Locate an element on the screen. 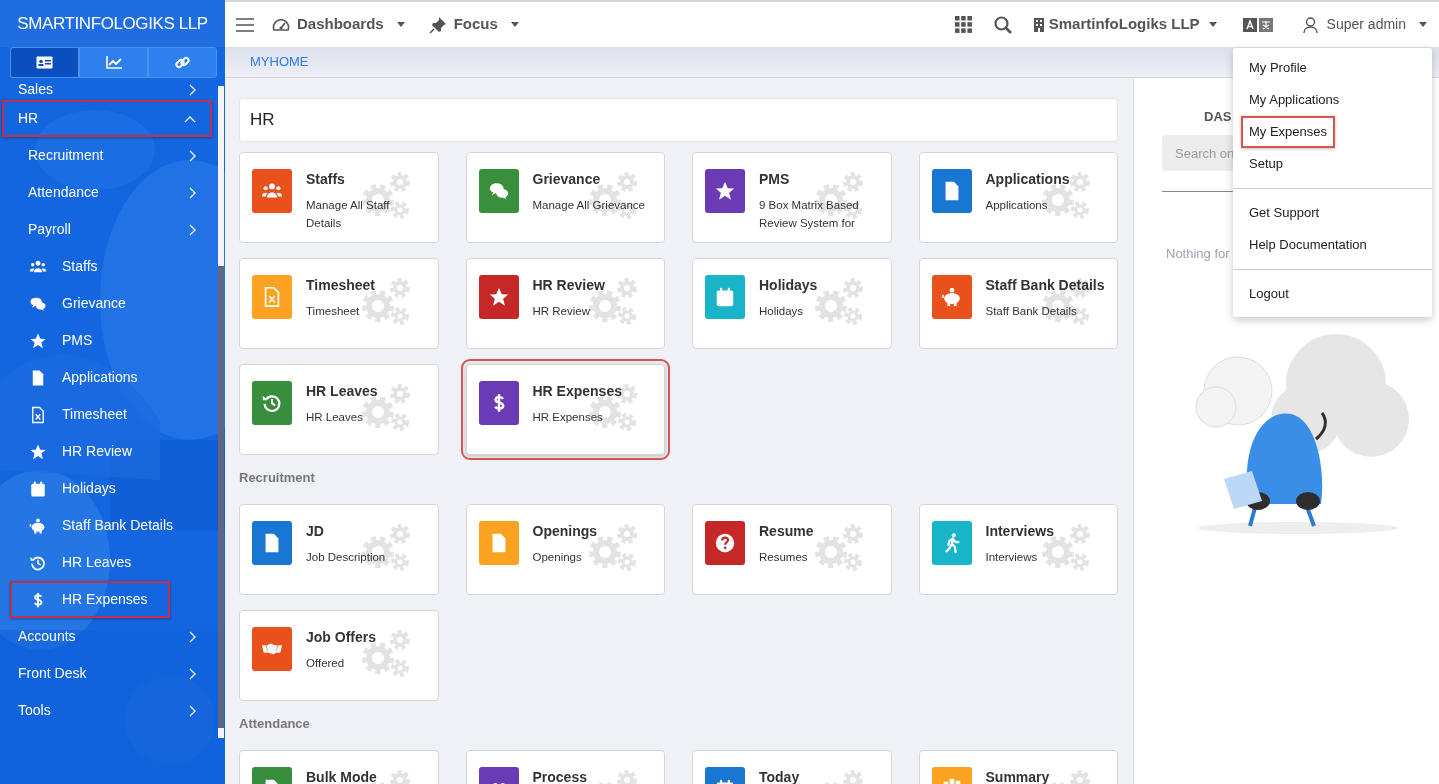  sidebar-item: HR Expenses is located at coordinates (90, 599).